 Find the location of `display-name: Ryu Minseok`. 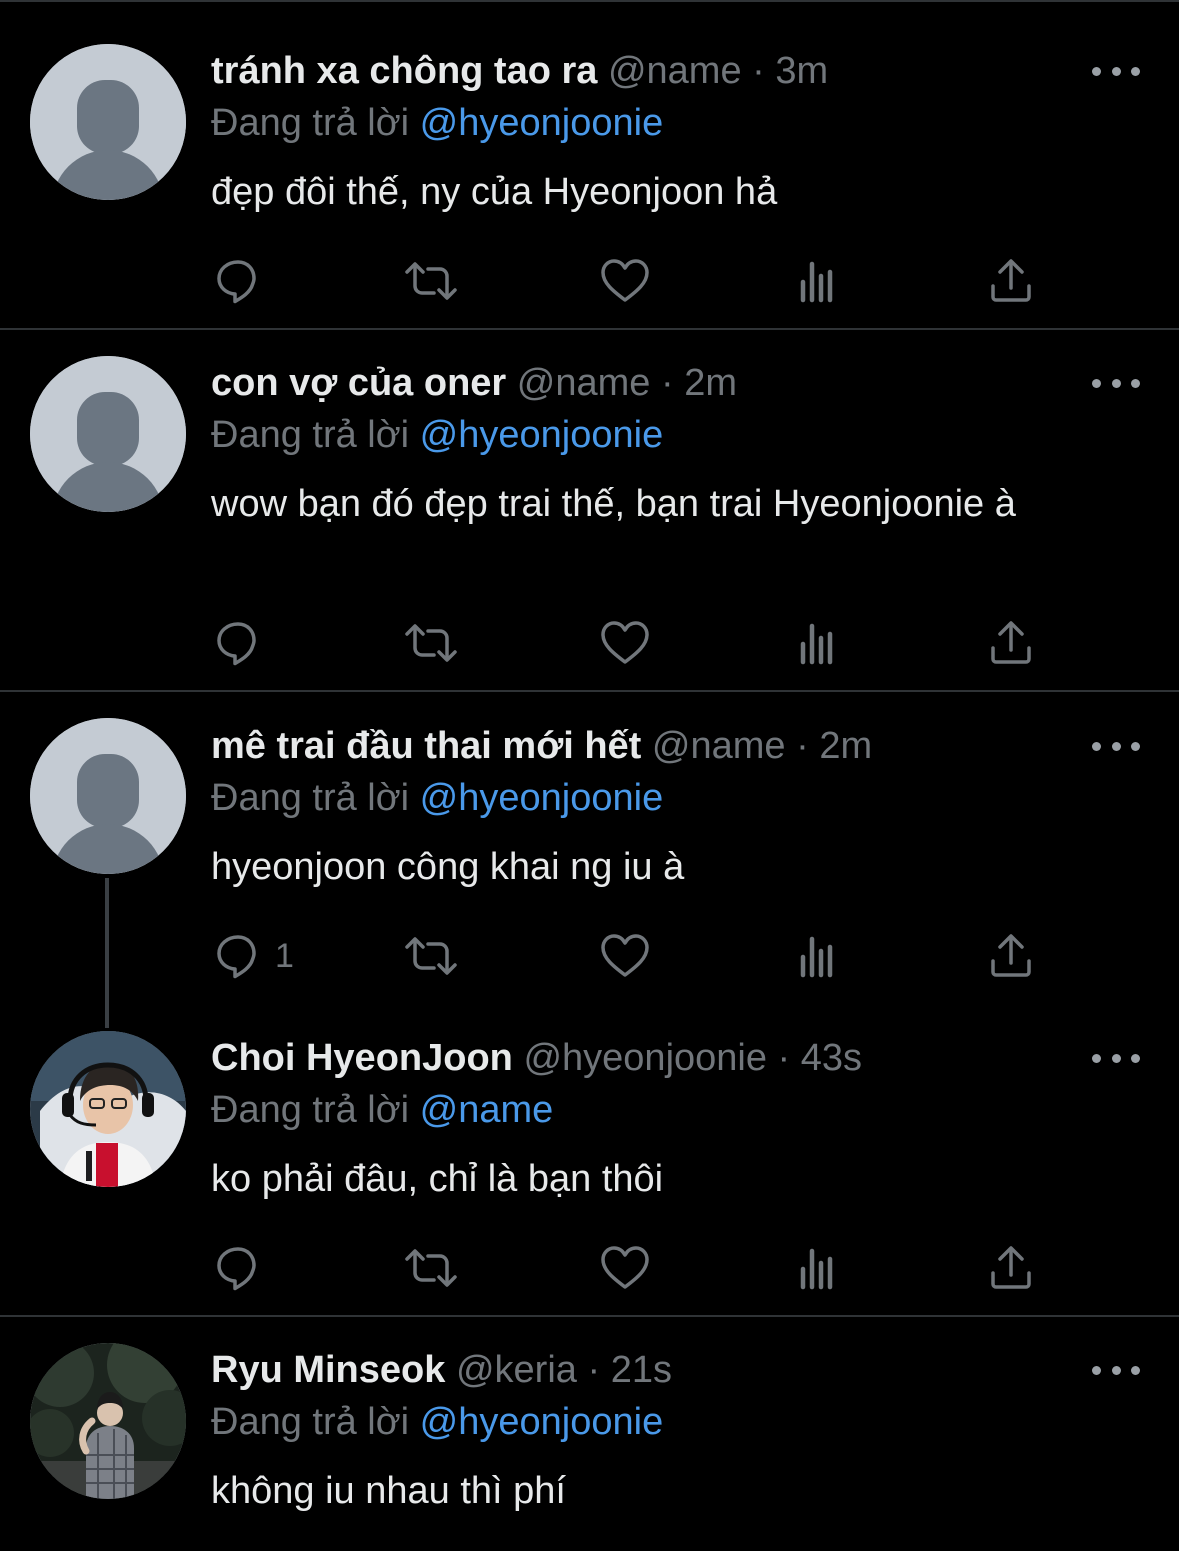

display-name: Ryu Minseok is located at coordinates (328, 1370).